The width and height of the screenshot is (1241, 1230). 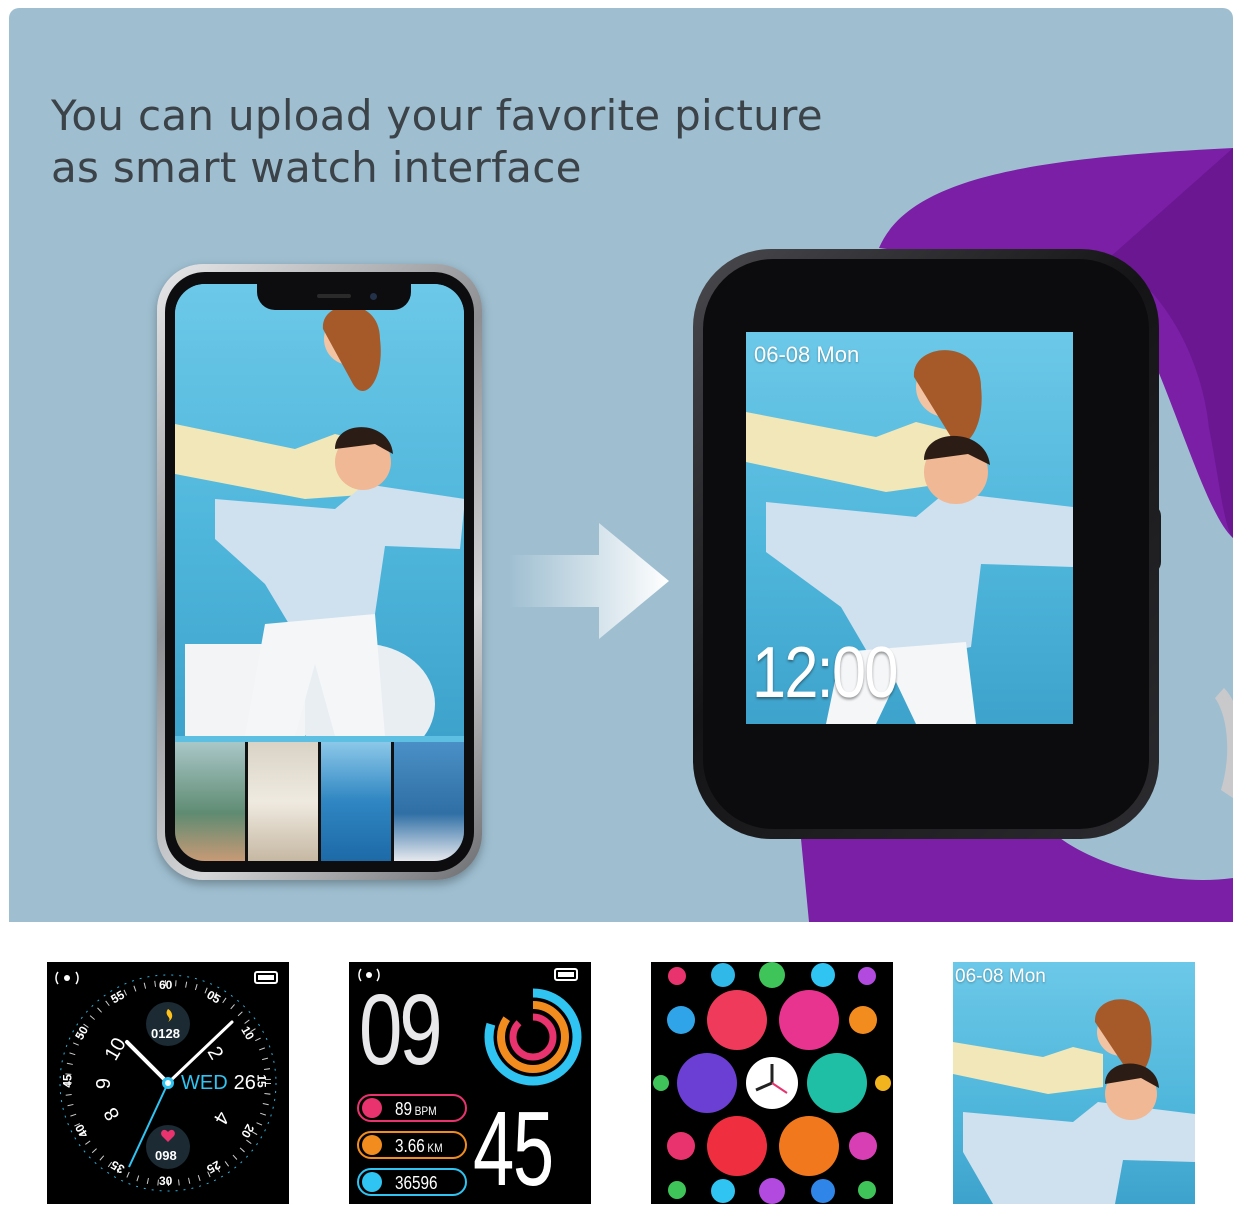 What do you see at coordinates (67, 1081) in the screenshot?
I see `dial-45: 45` at bounding box center [67, 1081].